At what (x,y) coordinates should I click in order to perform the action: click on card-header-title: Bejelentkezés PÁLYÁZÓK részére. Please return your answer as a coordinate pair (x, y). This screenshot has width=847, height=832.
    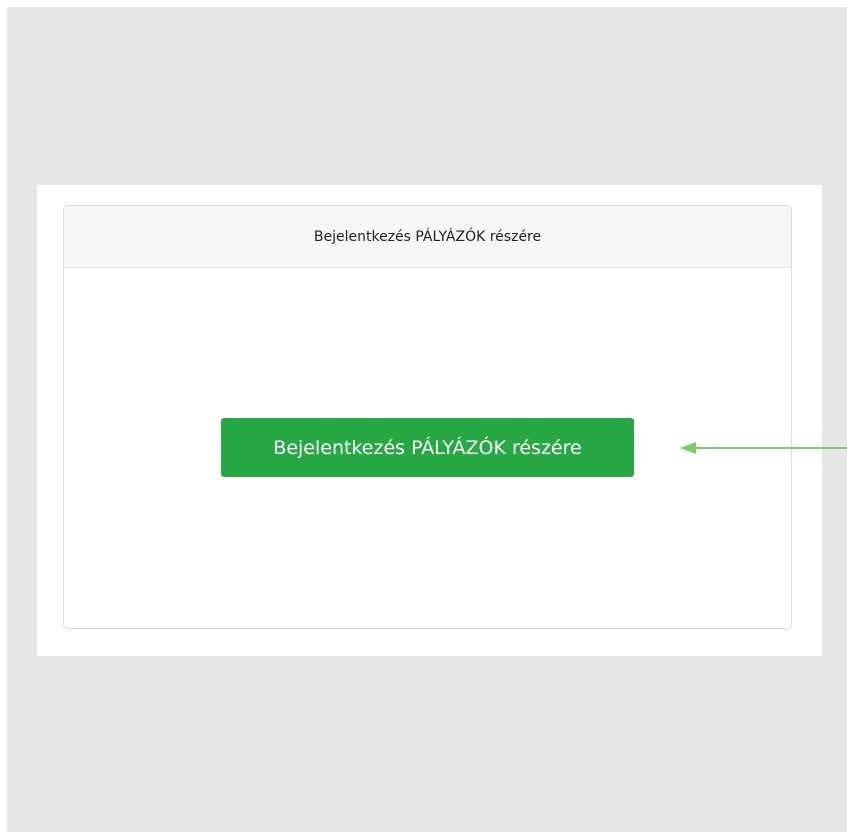
    Looking at the image, I should click on (427, 236).